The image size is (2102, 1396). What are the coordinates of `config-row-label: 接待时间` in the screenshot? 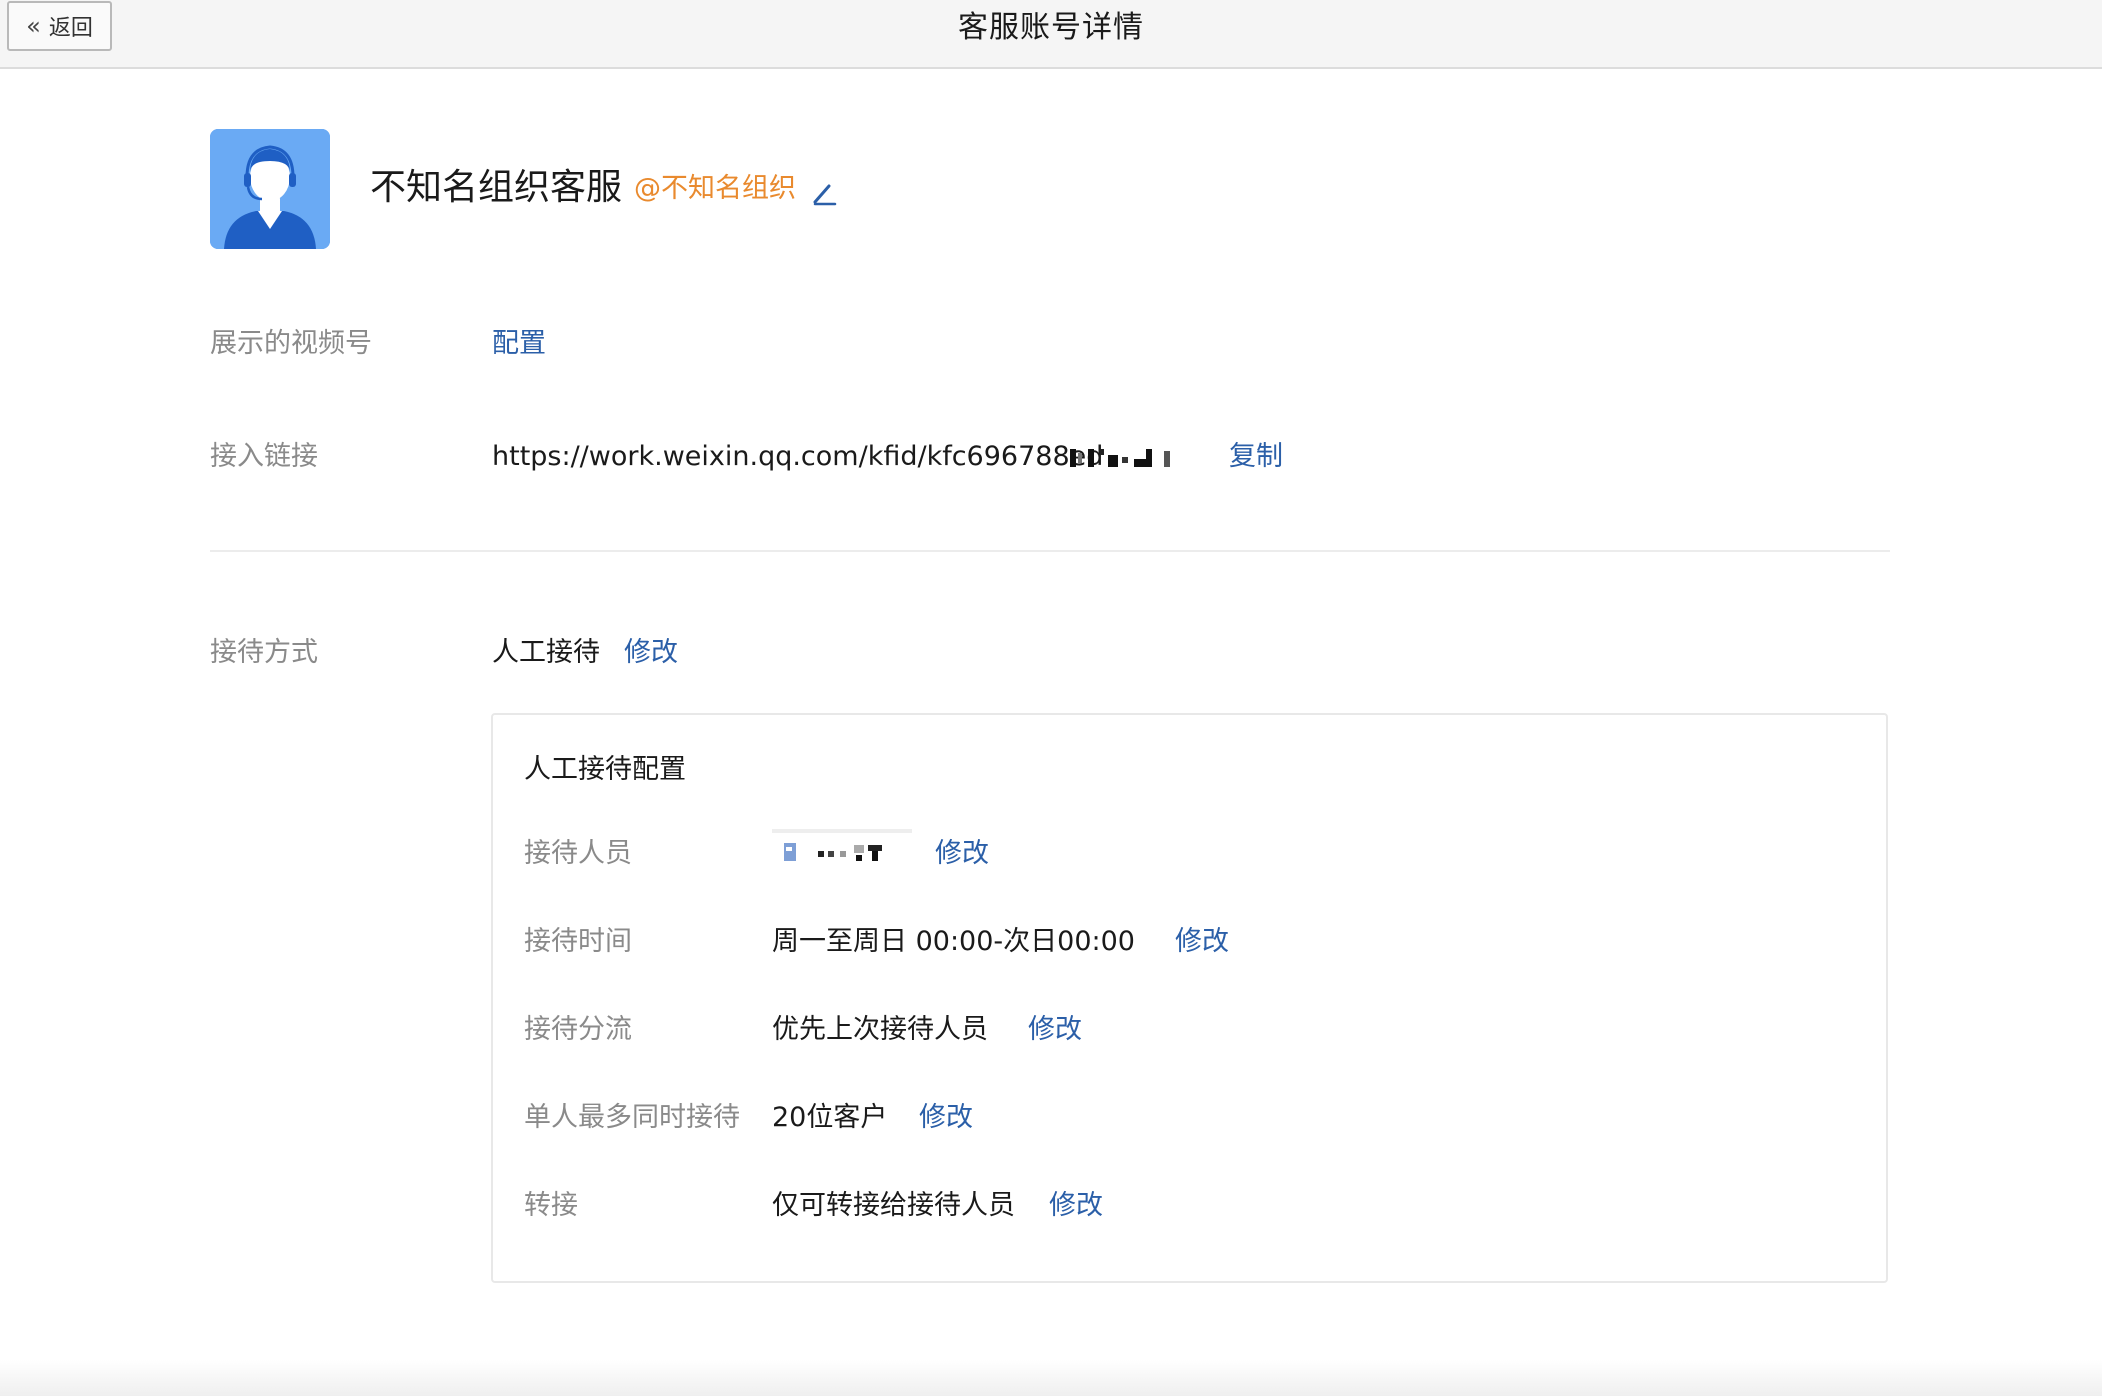 It's located at (578, 941).